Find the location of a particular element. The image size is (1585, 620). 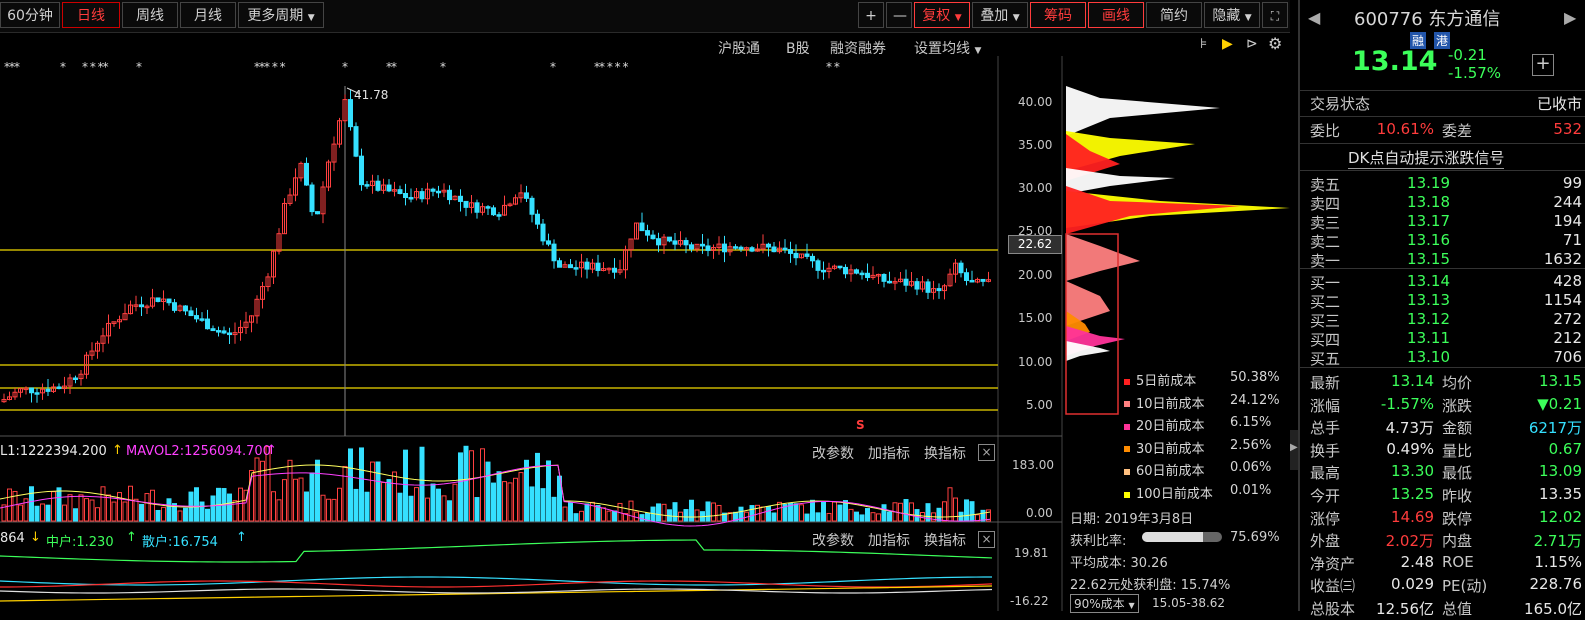

zoom-out-button: — is located at coordinates (899, 15).